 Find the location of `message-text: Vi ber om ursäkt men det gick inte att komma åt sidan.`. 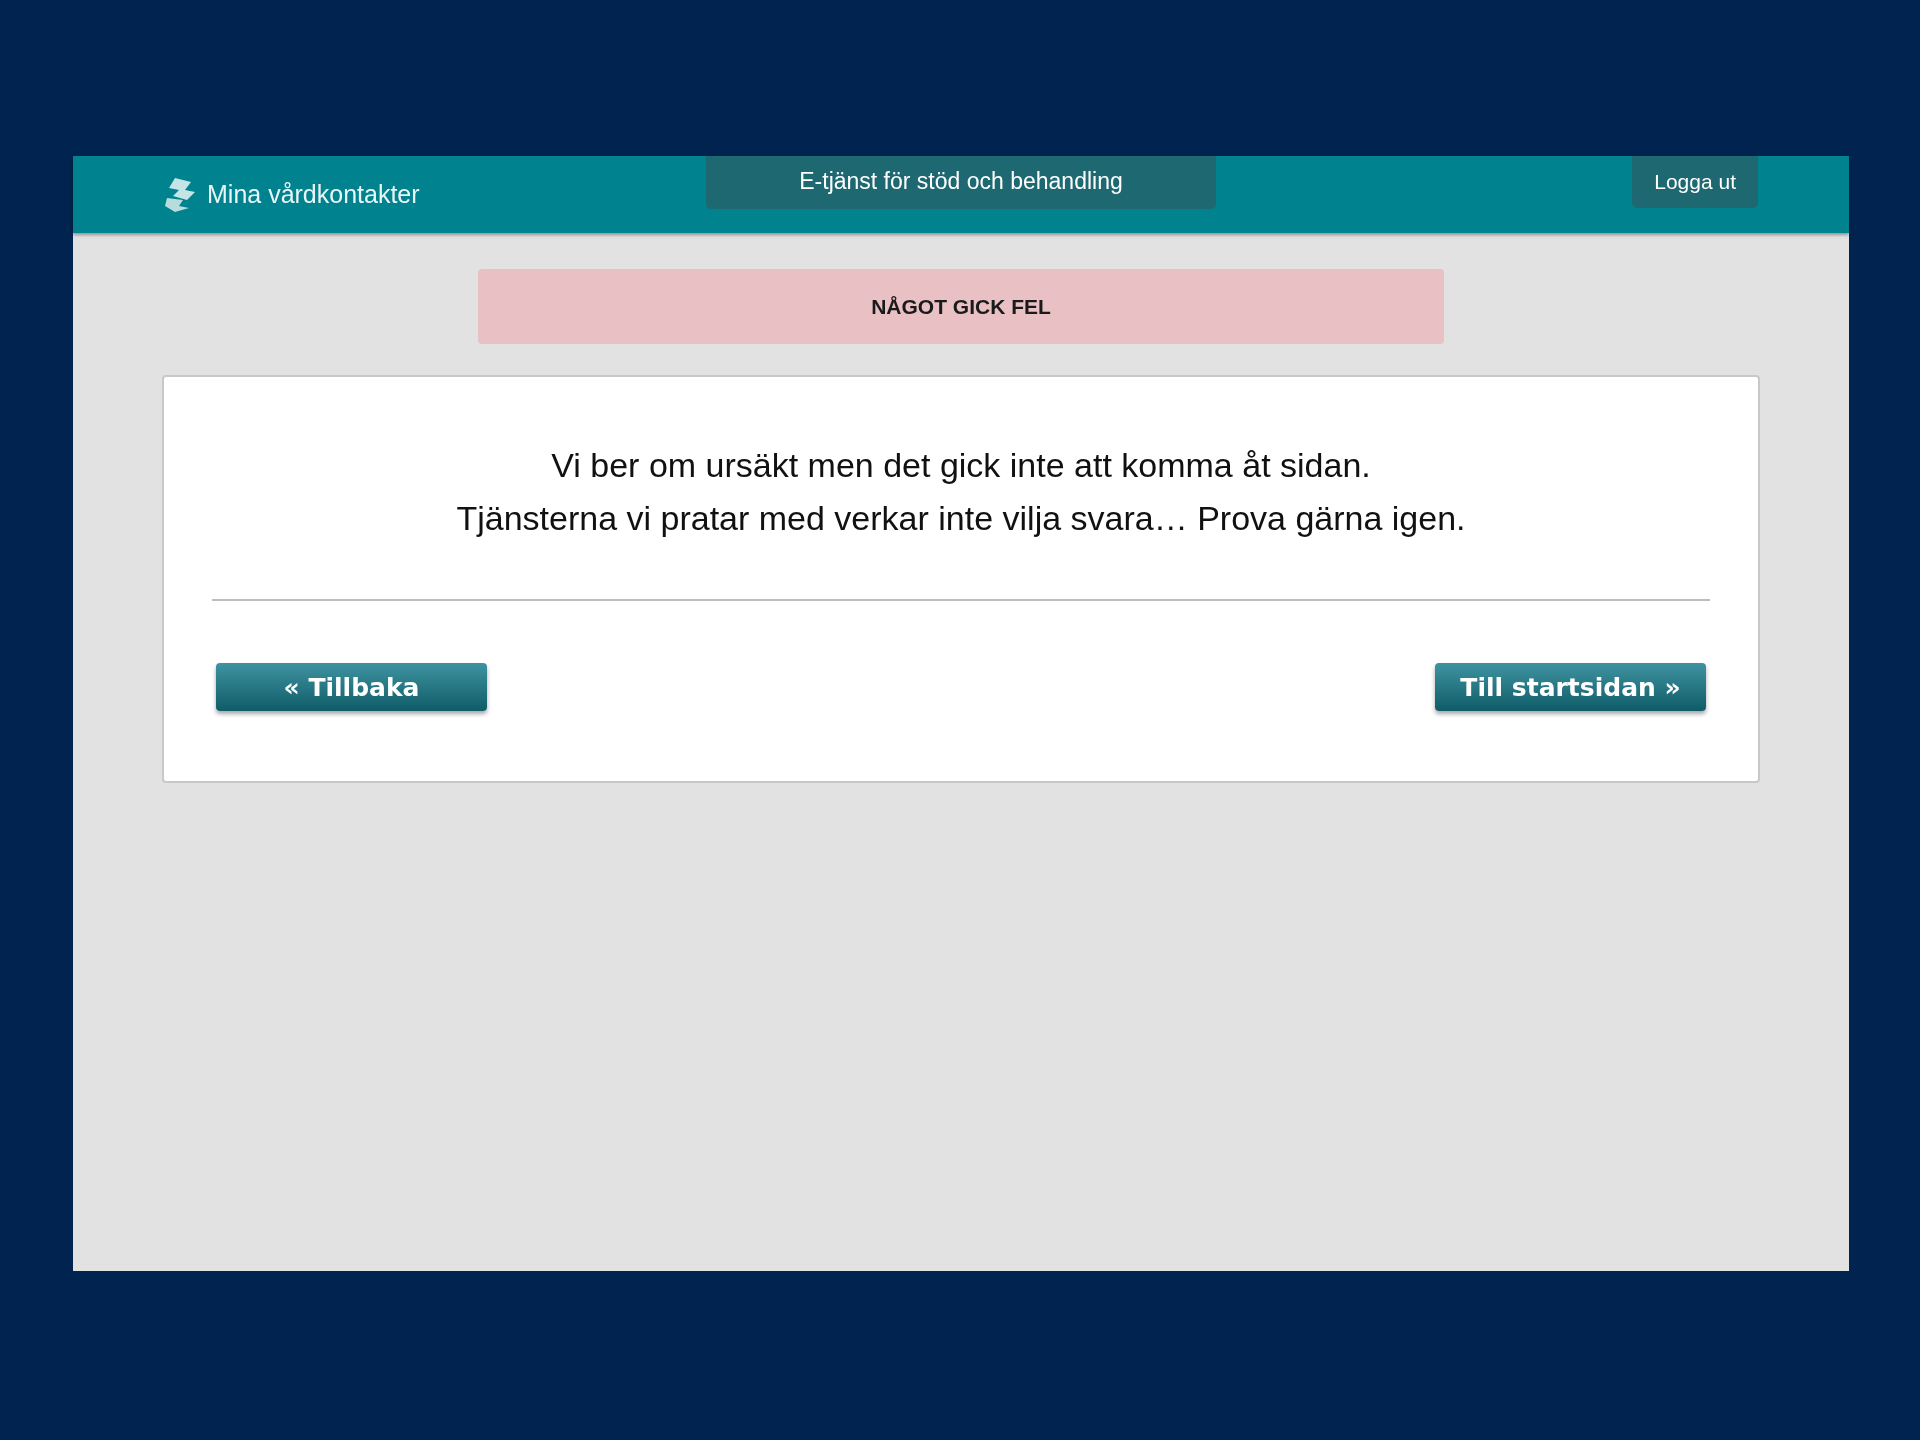

message-text: Vi ber om ursäkt men det gick inte att komma åt sidan. is located at coordinates (961, 465).